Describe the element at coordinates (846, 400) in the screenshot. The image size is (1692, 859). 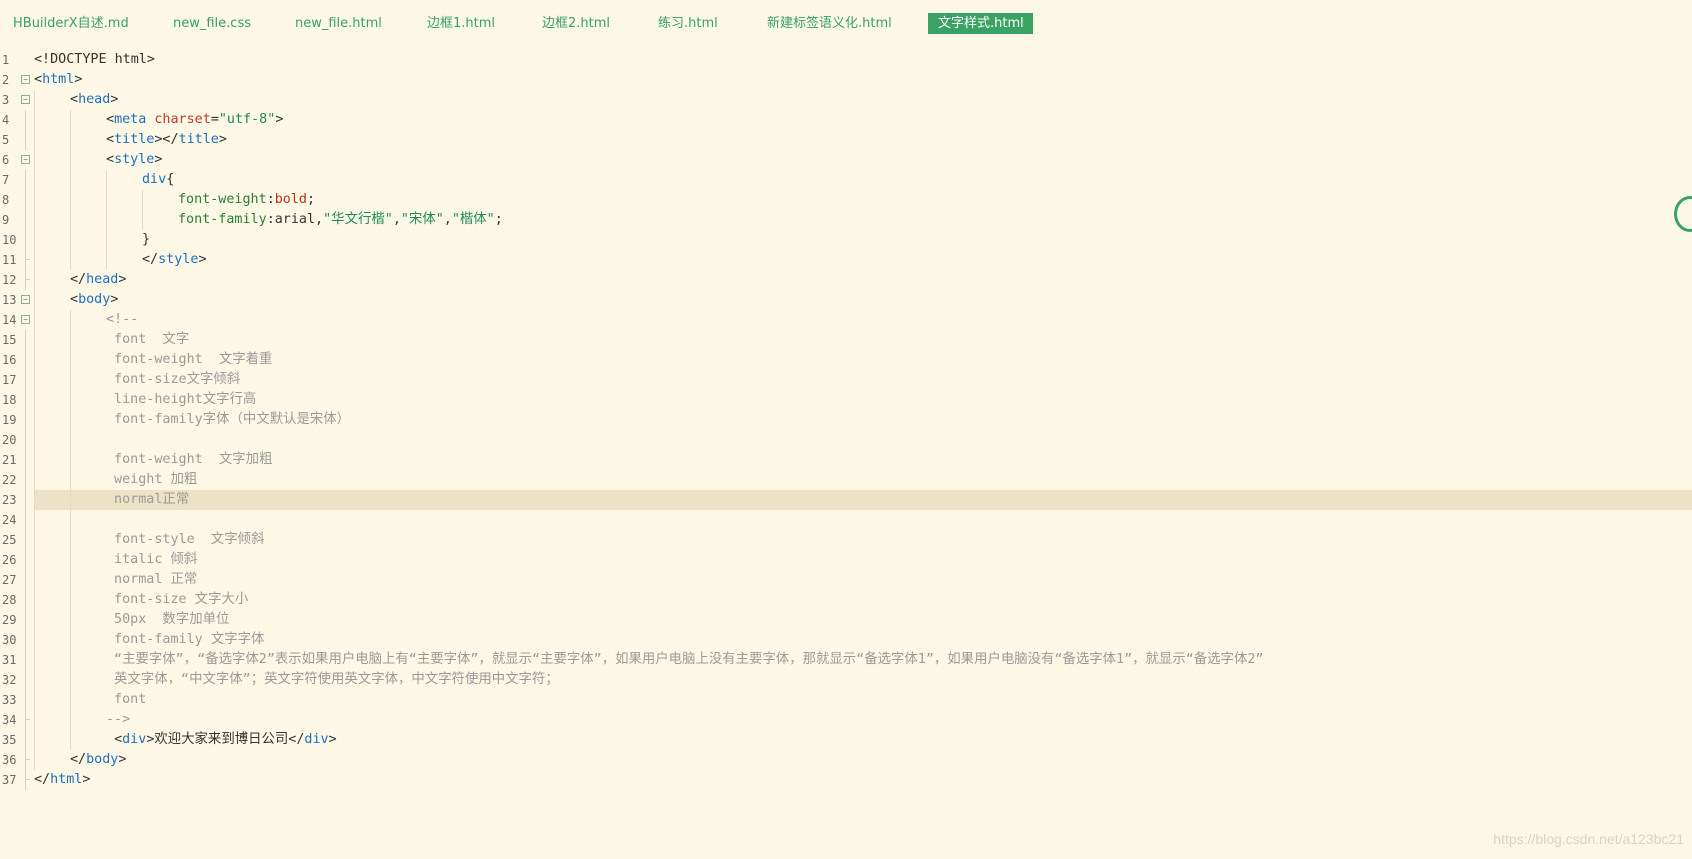
I see `code-line: 18 line-height文字行高` at that location.